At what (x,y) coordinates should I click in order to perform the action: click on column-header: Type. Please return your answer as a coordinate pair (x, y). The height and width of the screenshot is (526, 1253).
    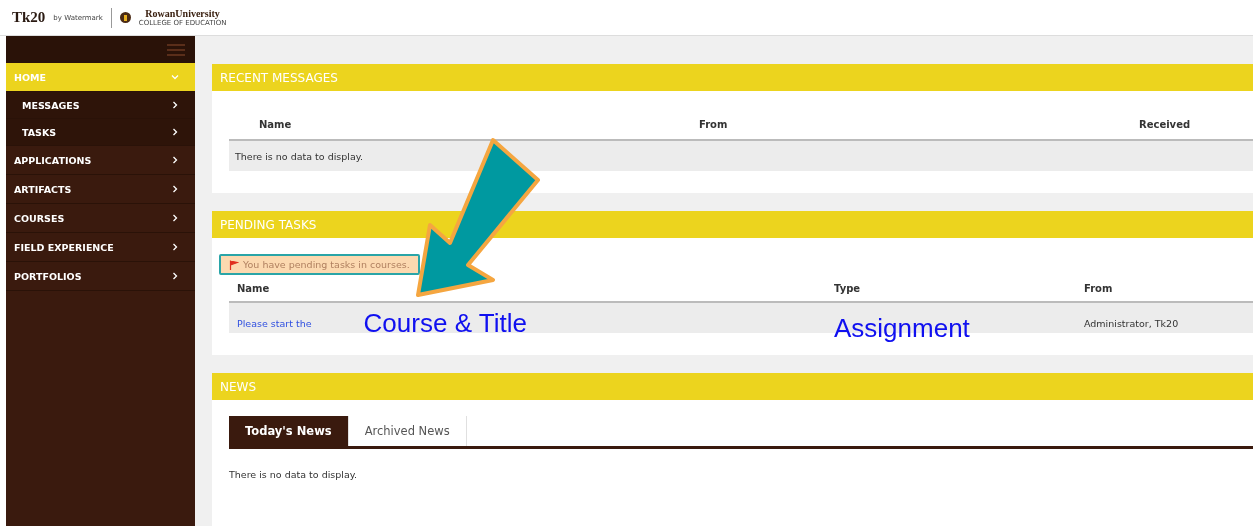
    Looking at the image, I should click on (848, 288).